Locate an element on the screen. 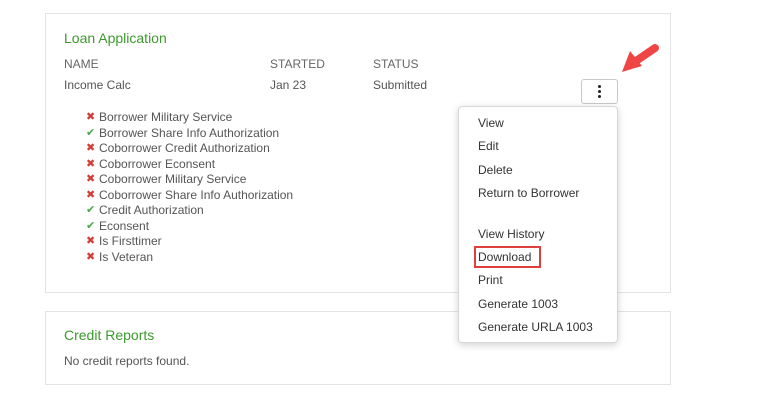 Image resolution: width=773 pixels, height=394 pixels. credit-reports-title: Credit Reports is located at coordinates (109, 335).